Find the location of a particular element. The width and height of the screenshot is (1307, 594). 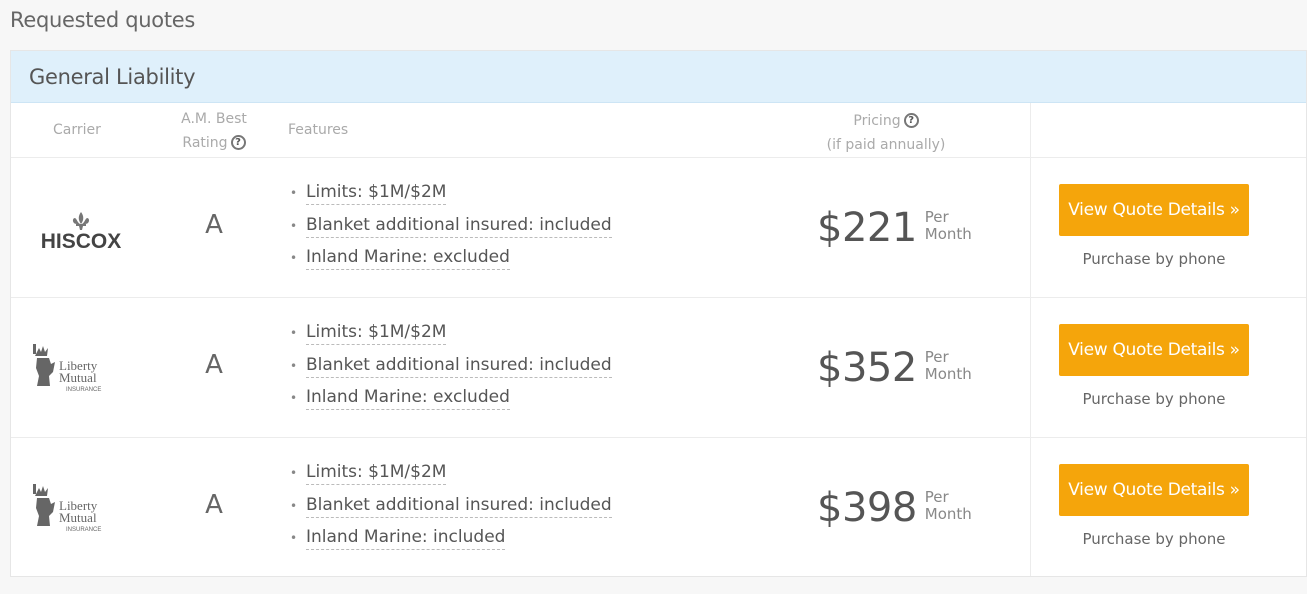

price: $352 Per Month is located at coordinates (894, 368).